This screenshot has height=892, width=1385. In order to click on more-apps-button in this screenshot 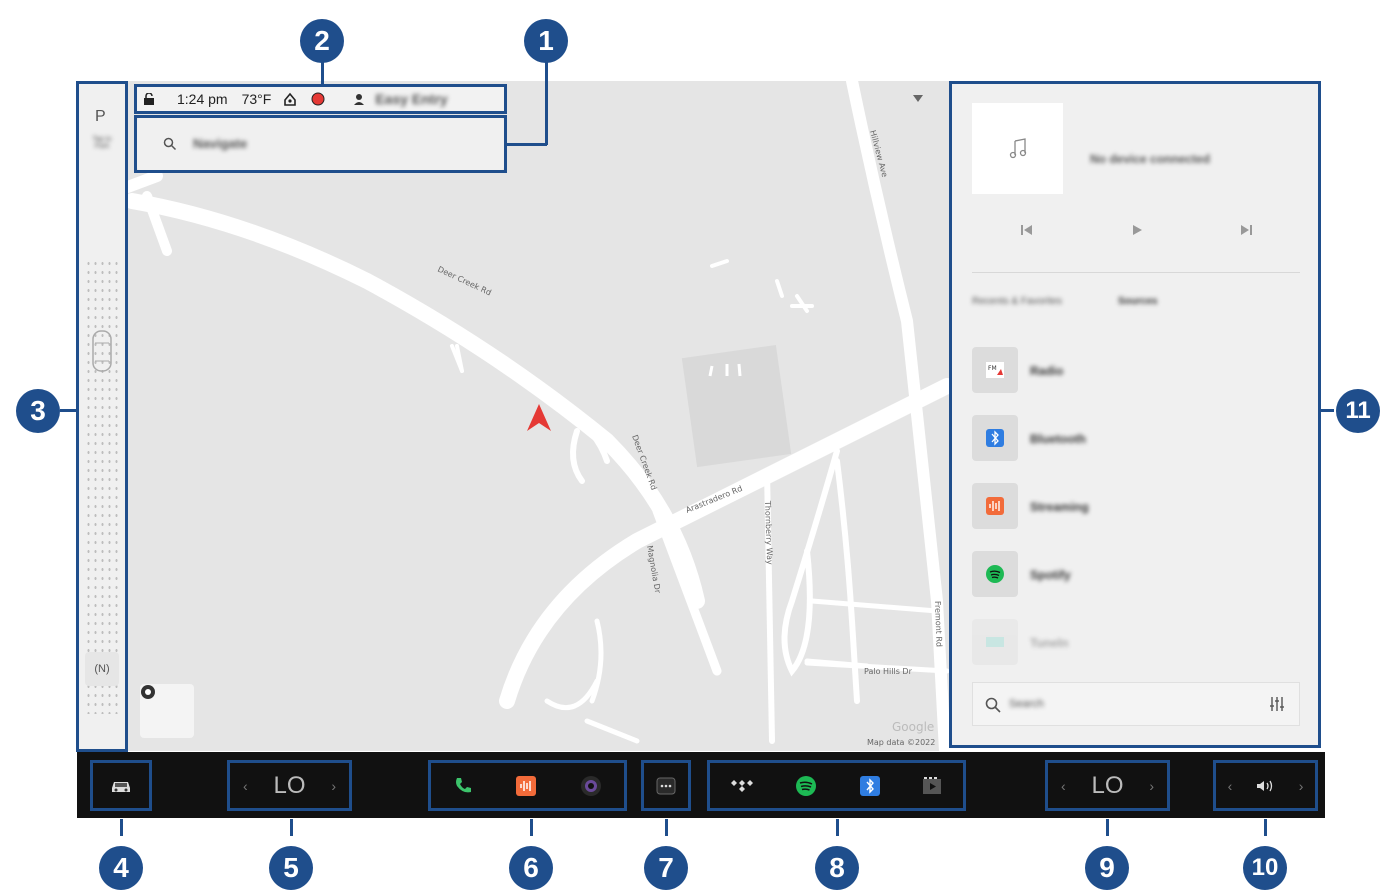, I will do `click(666, 785)`.